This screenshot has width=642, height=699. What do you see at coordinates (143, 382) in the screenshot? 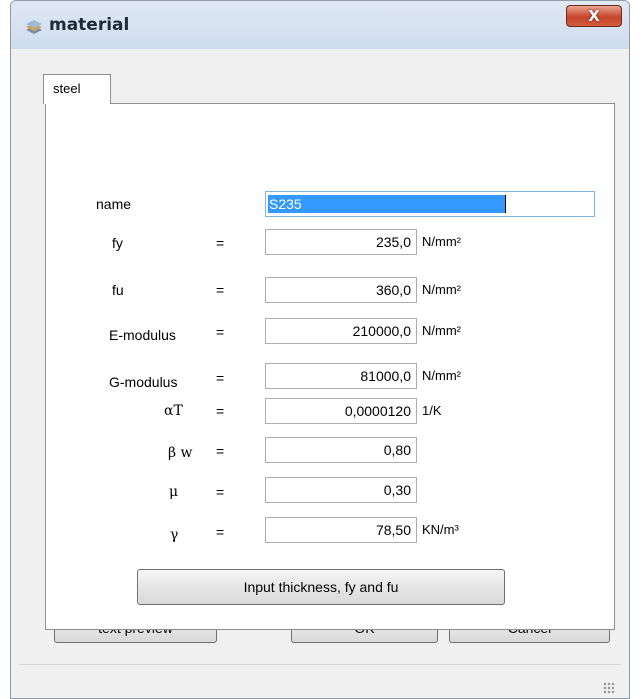
I see `g-modulus-label: G-modulus` at bounding box center [143, 382].